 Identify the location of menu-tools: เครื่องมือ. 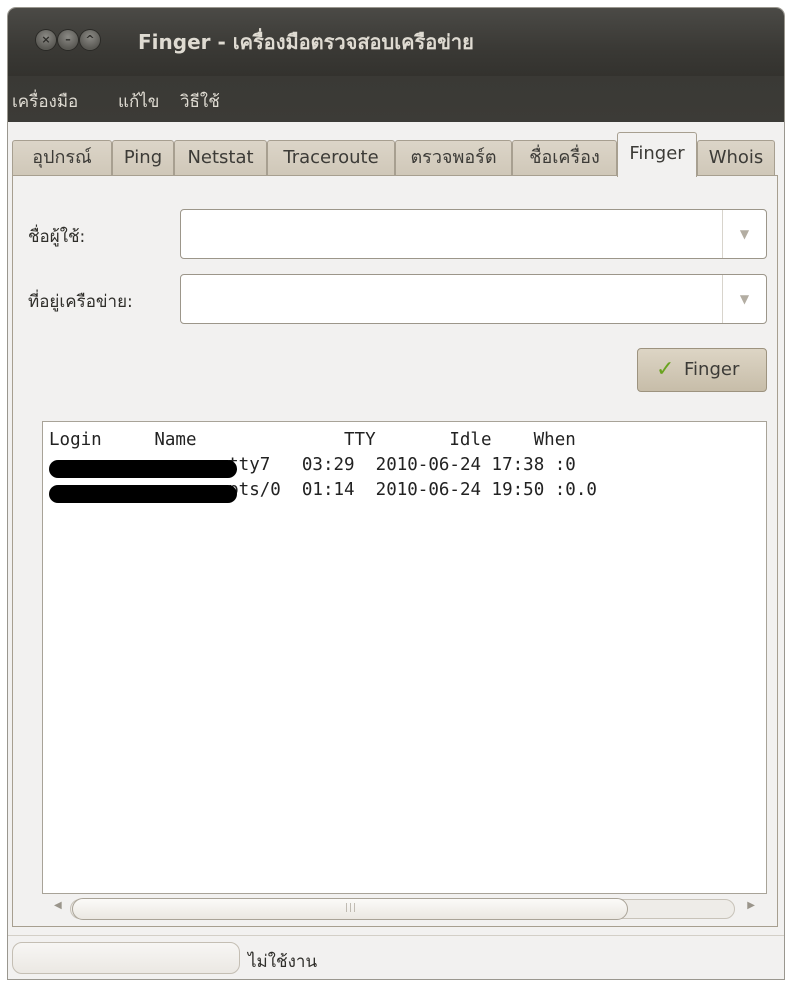
(45, 101).